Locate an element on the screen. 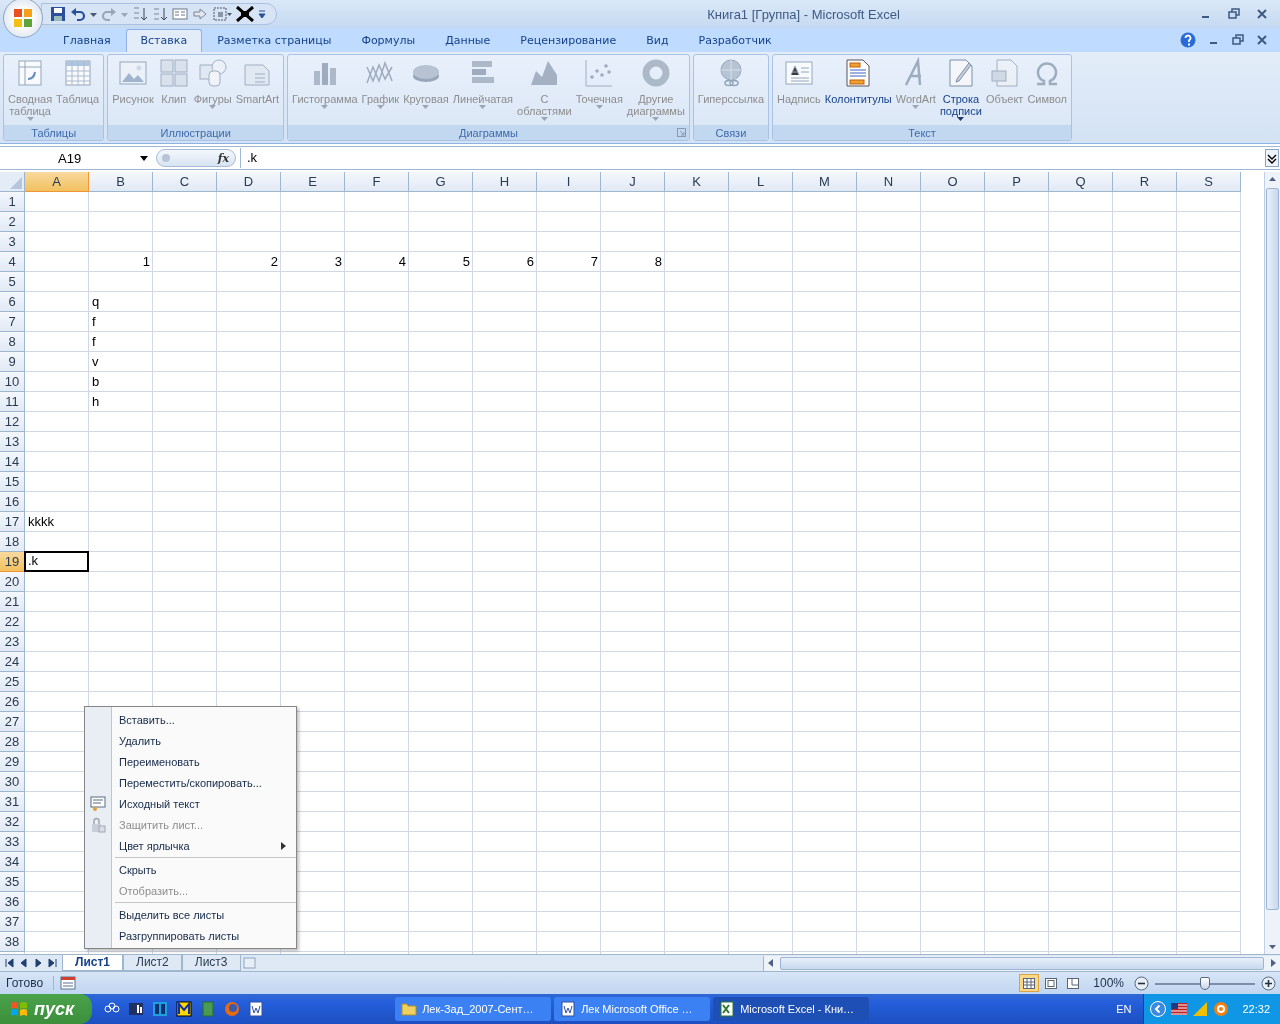 The image size is (1280, 1024). ribbon-tab: Разработчик is located at coordinates (735, 40).